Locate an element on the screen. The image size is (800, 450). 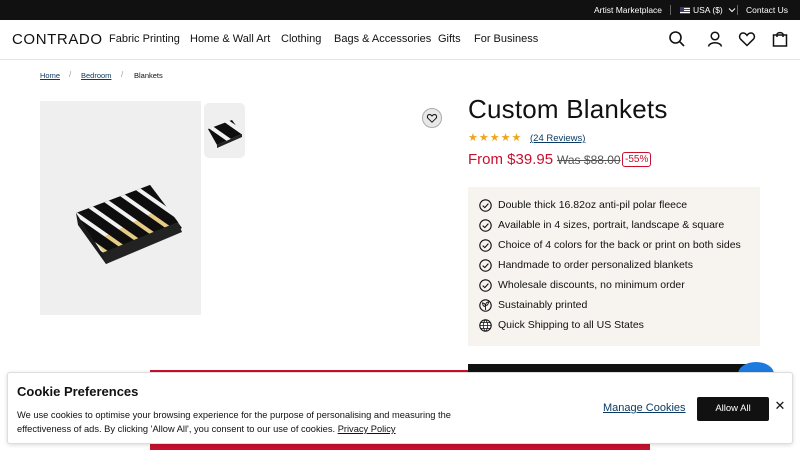
product-thumbnail is located at coordinates (224, 130).